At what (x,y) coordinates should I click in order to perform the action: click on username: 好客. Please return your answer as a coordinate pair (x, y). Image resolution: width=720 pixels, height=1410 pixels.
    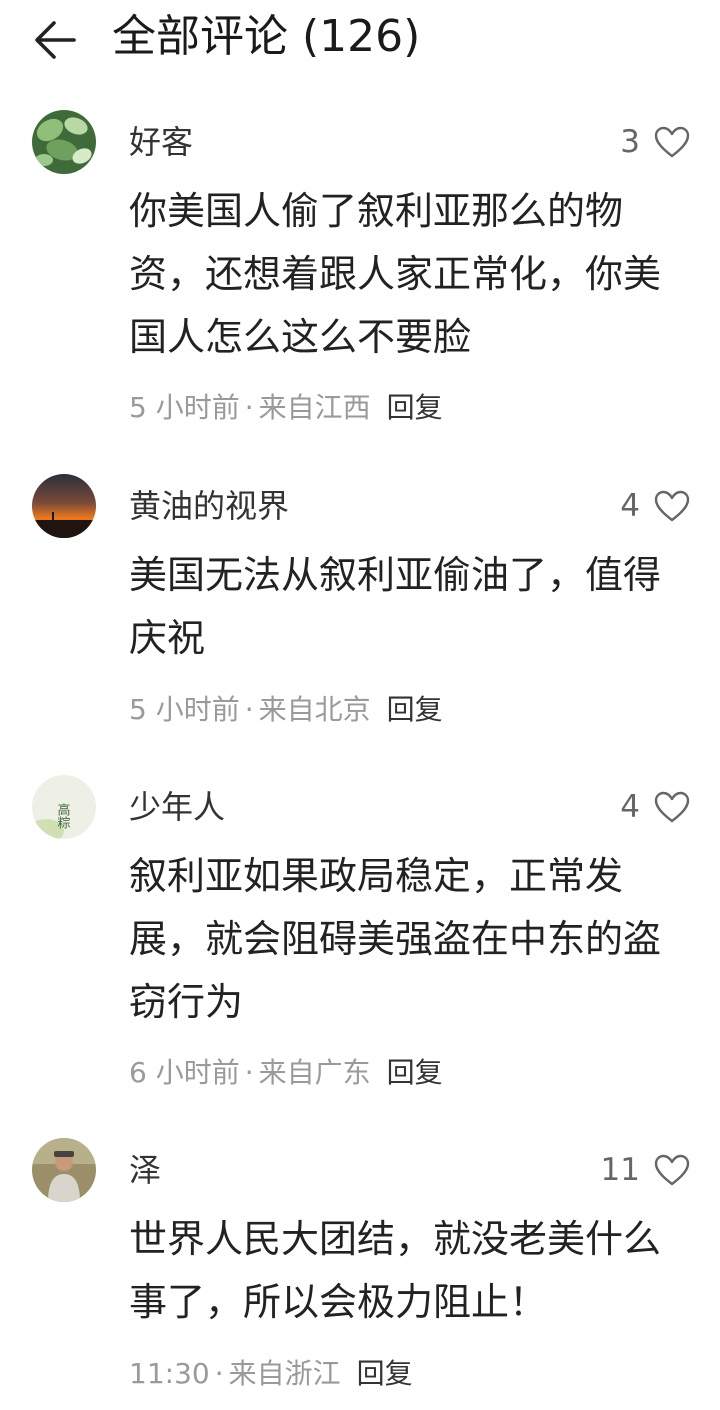
    Looking at the image, I should click on (161, 142).